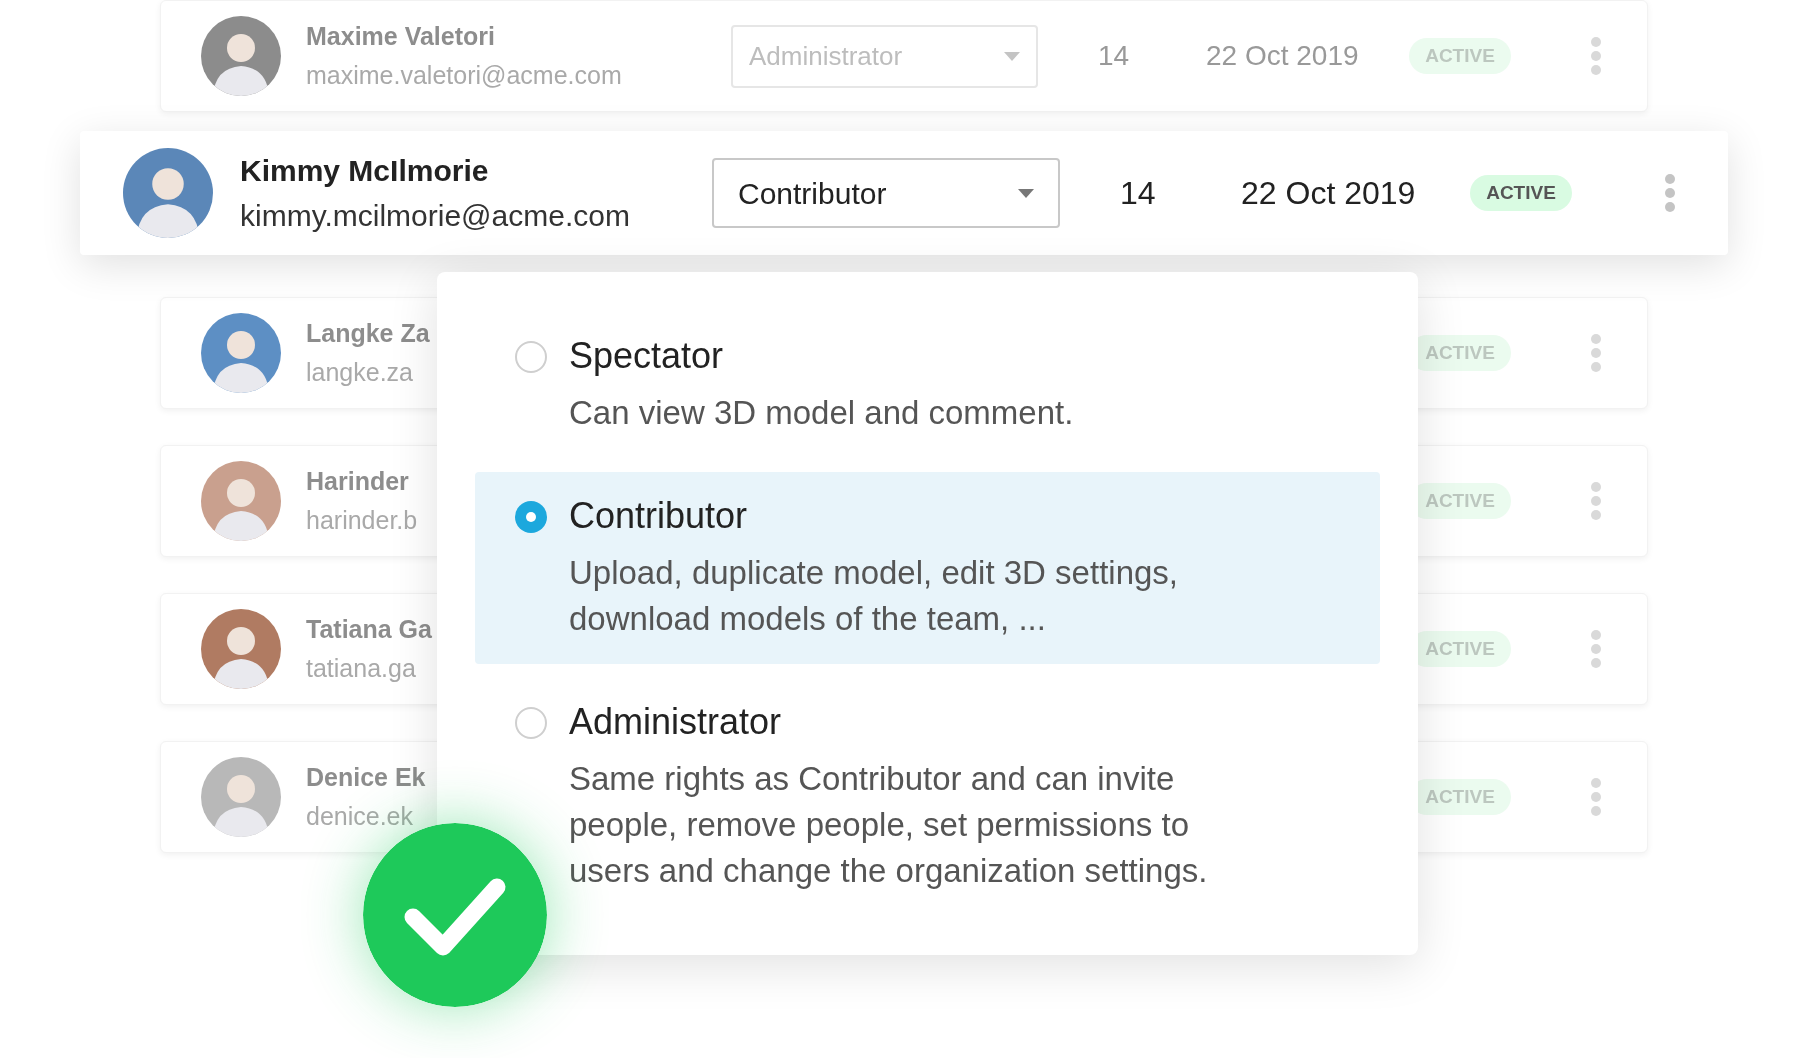 The height and width of the screenshot is (1058, 1808). Describe the element at coordinates (362, 520) in the screenshot. I see `user-email: harinder.b` at that location.